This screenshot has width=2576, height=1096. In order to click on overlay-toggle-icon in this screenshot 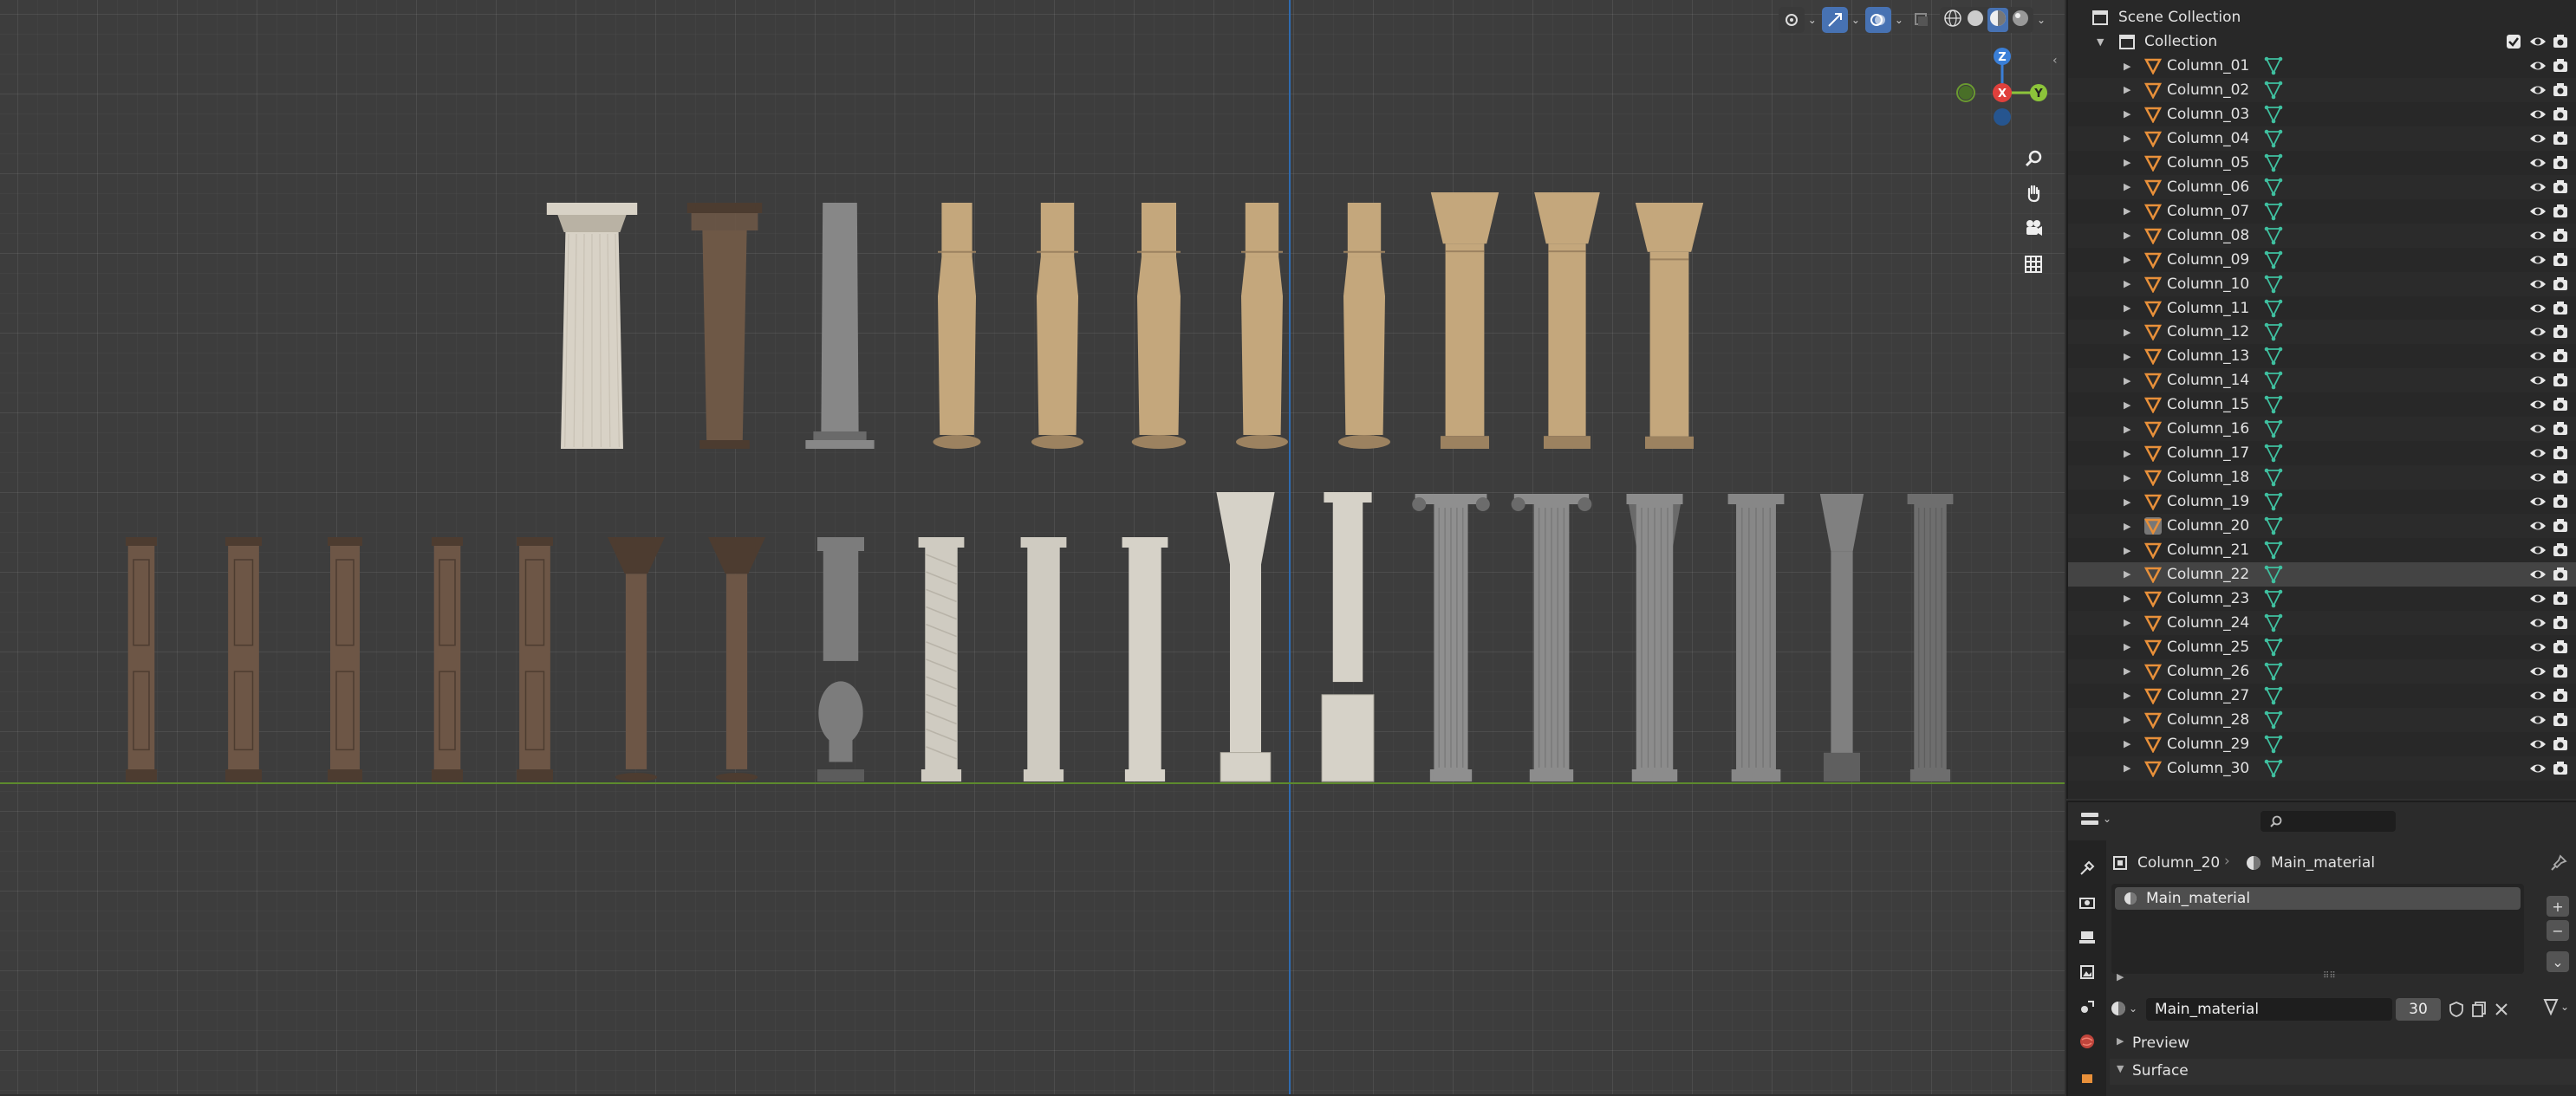, I will do `click(1877, 20)`.